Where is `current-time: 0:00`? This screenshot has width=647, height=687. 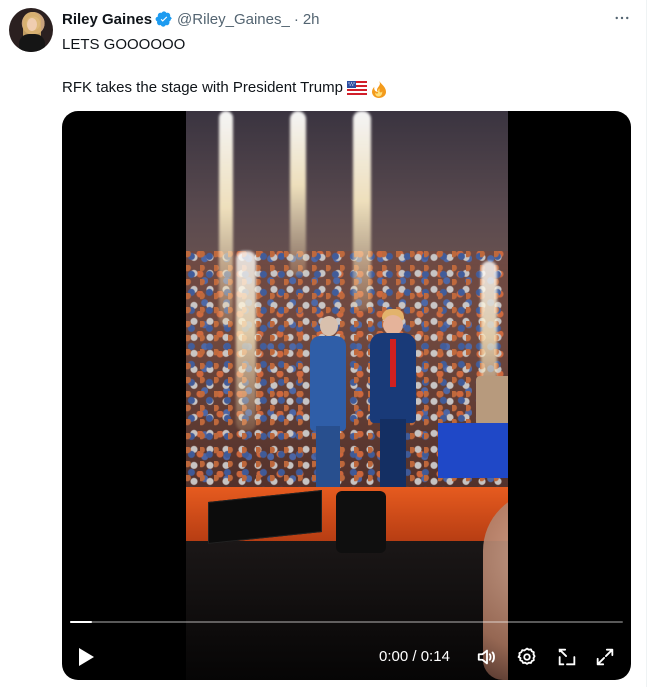 current-time: 0:00 is located at coordinates (394, 656).